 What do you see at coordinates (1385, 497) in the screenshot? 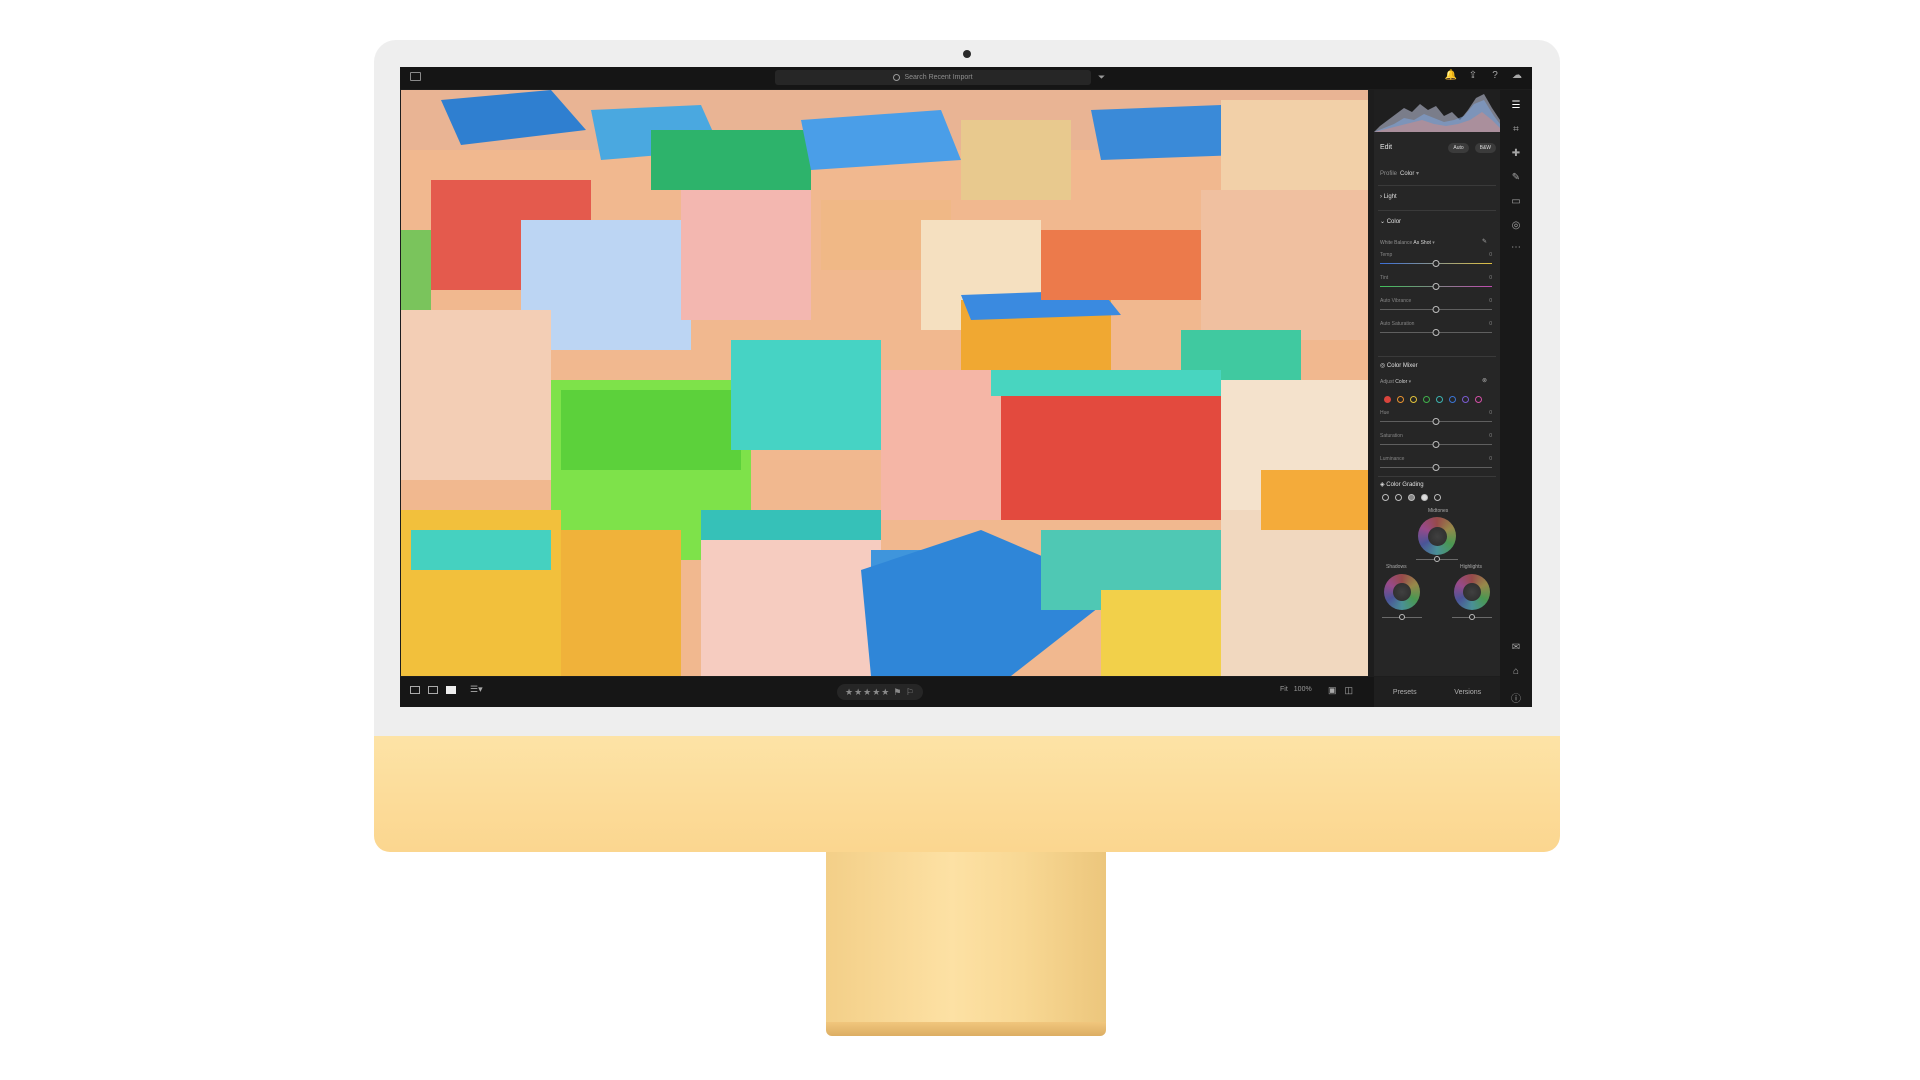
I see `three-way-icon` at bounding box center [1385, 497].